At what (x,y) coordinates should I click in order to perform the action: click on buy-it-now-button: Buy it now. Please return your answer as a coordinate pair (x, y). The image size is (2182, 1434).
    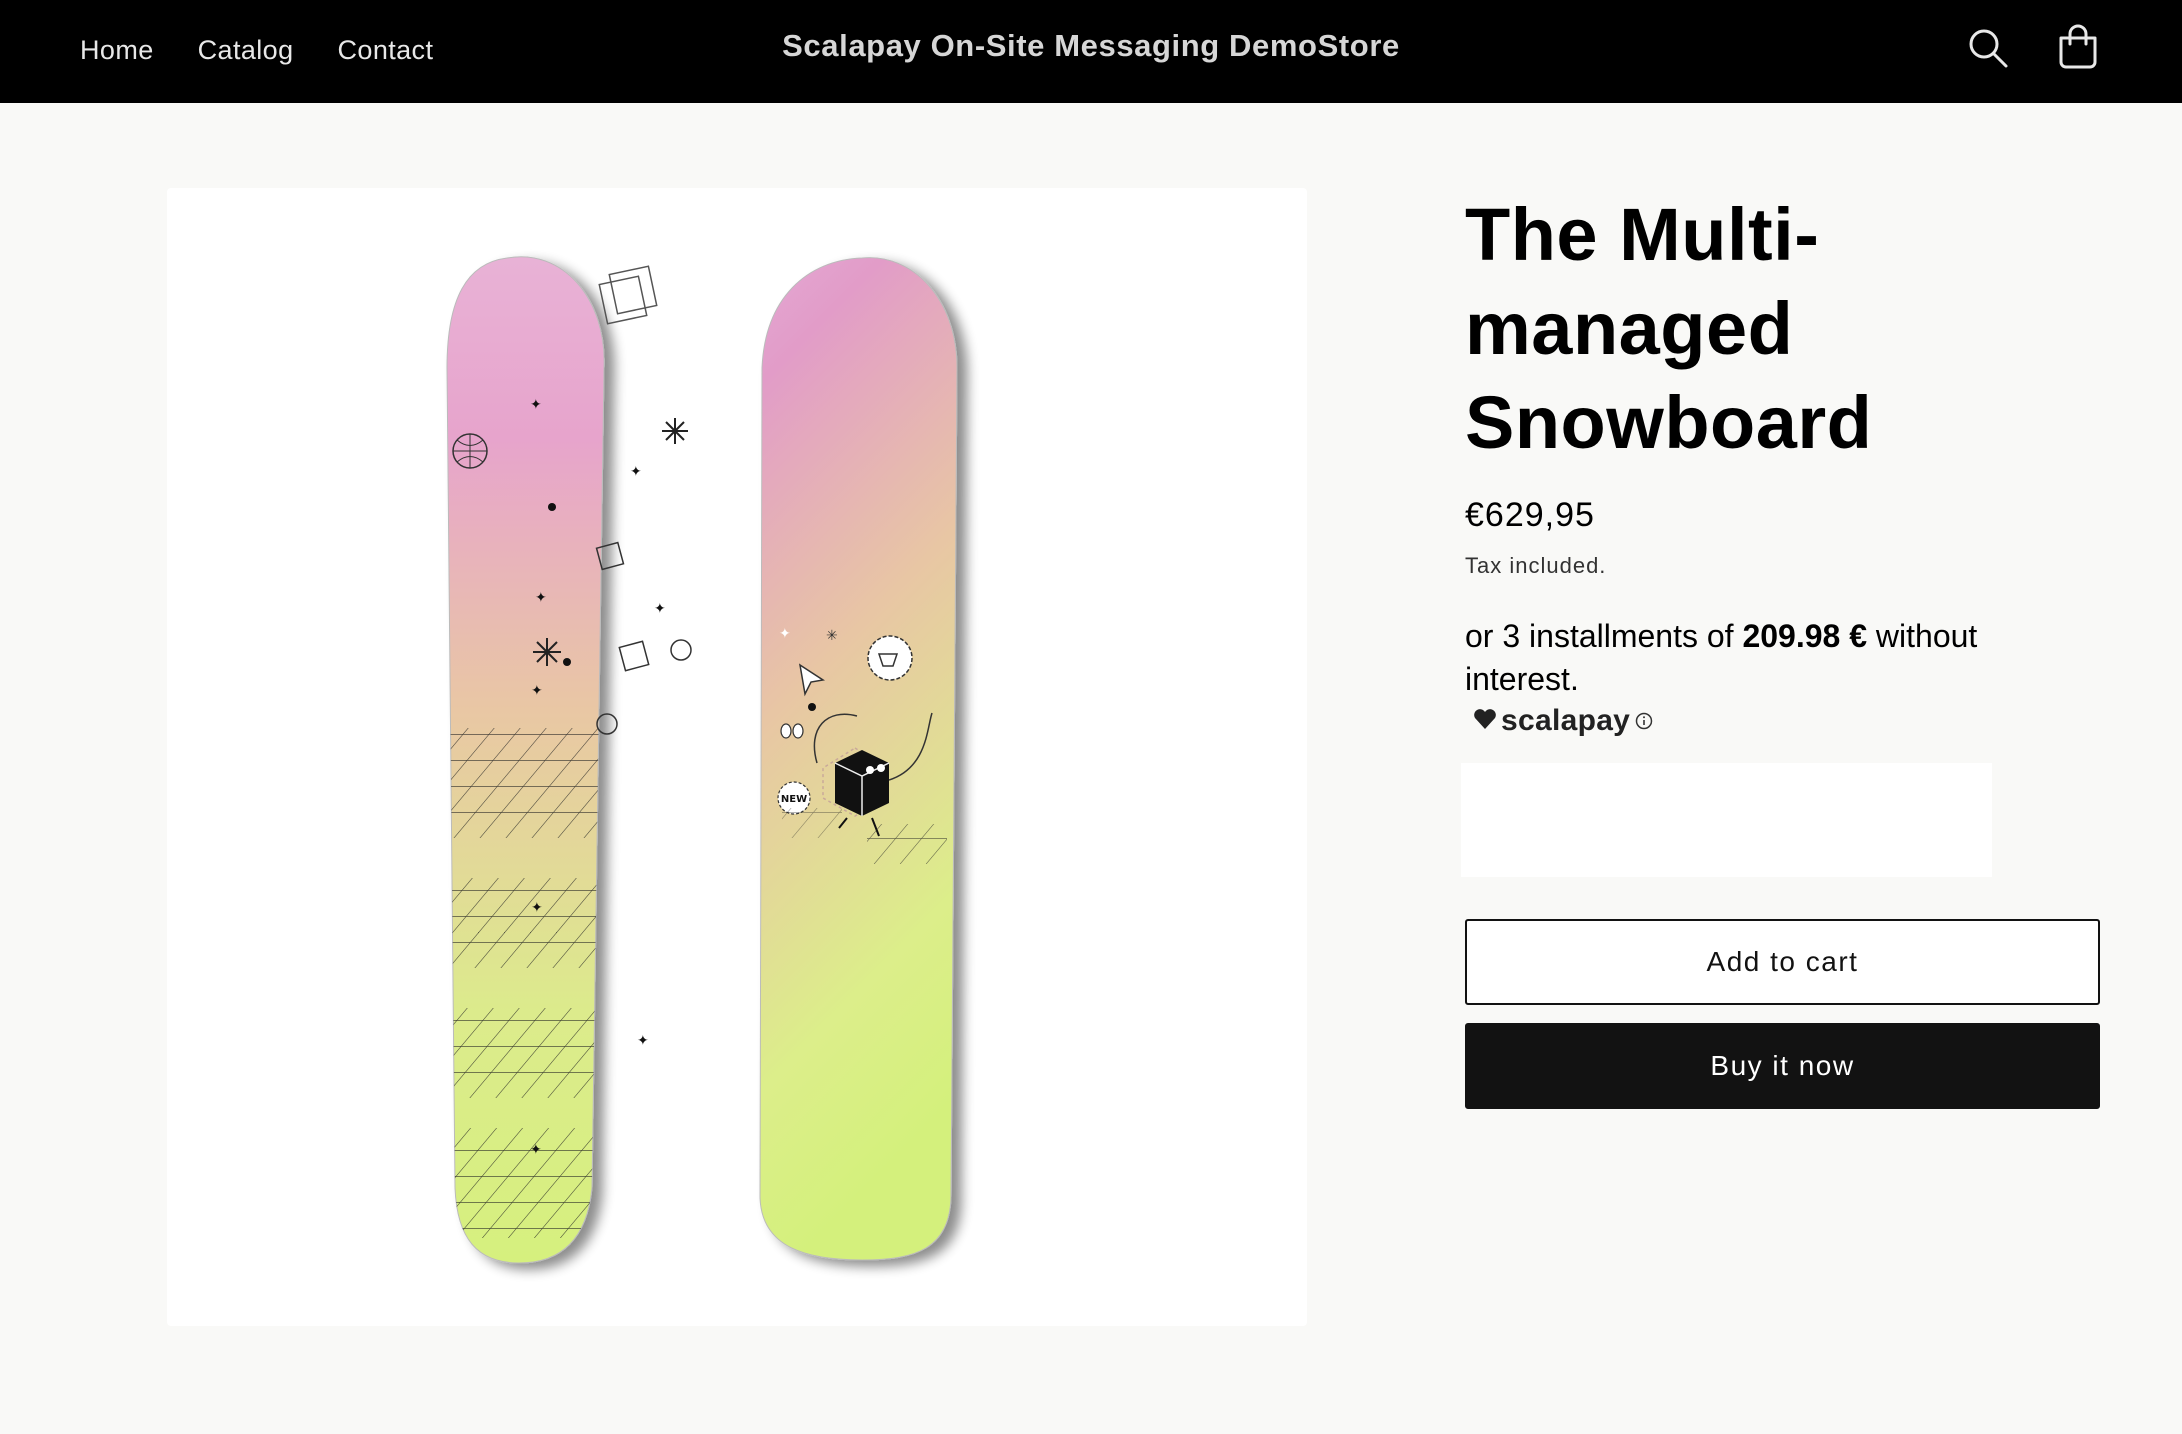
    Looking at the image, I should click on (1782, 1066).